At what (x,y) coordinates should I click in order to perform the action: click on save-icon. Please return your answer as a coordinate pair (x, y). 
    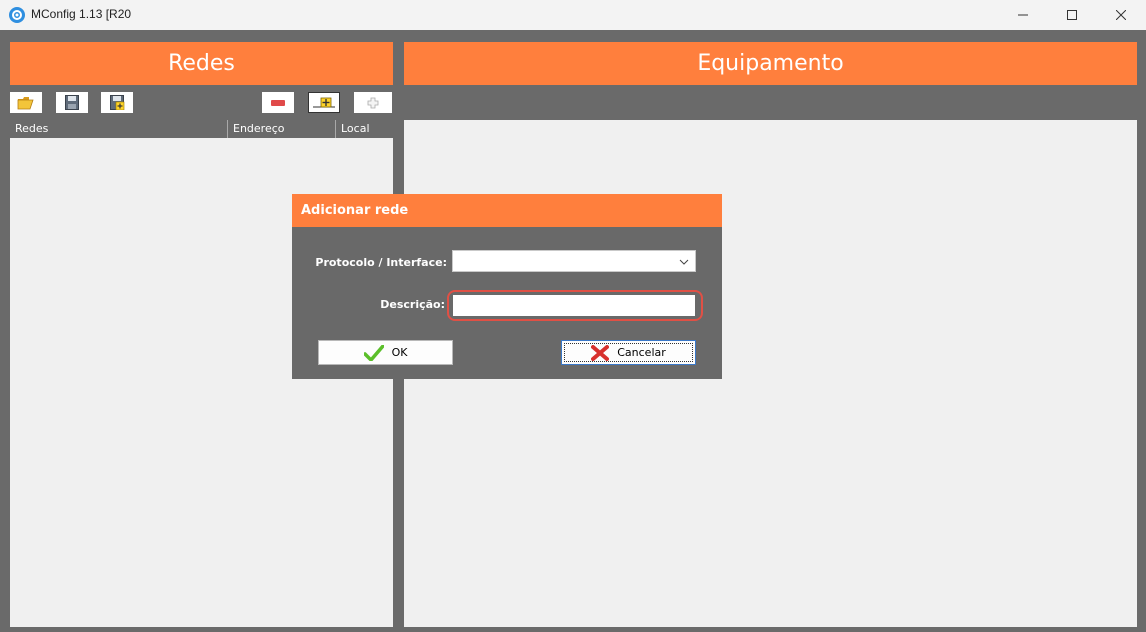
    Looking at the image, I should click on (72, 102).